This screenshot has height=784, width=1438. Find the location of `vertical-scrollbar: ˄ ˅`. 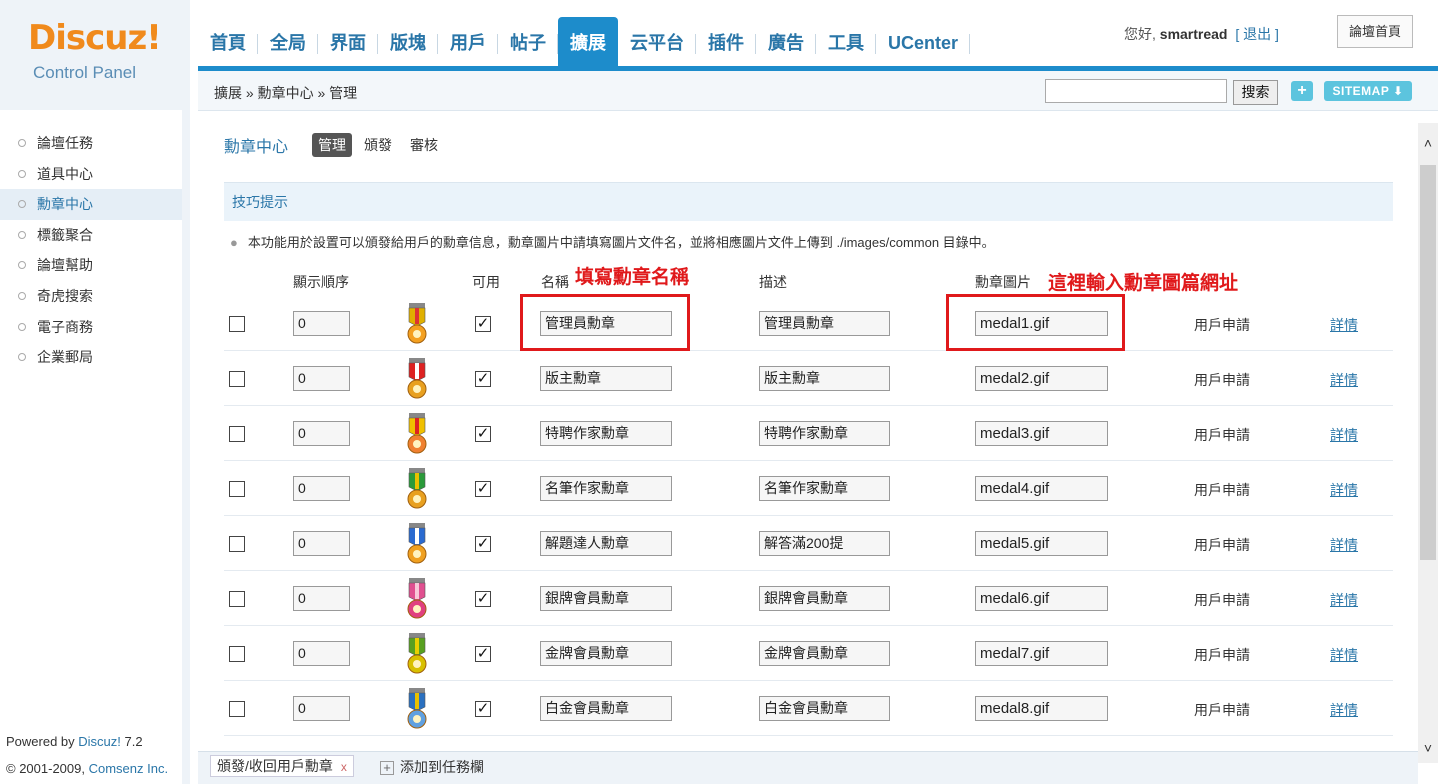

vertical-scrollbar: ˄ ˅ is located at coordinates (1428, 443).